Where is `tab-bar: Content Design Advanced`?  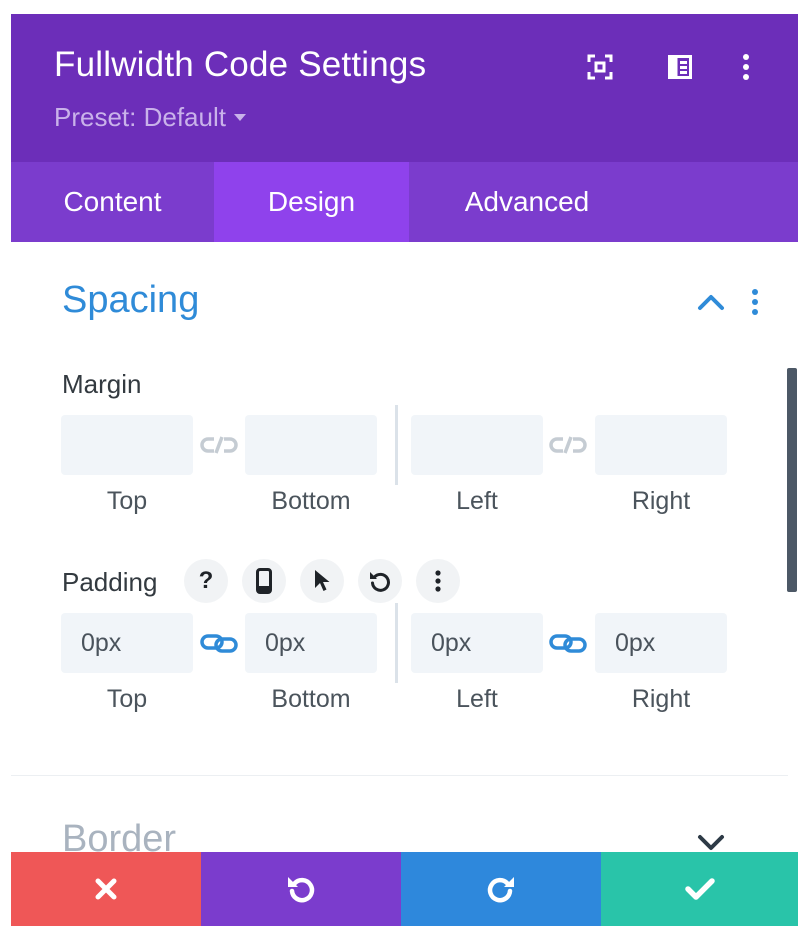
tab-bar: Content Design Advanced is located at coordinates (404, 202).